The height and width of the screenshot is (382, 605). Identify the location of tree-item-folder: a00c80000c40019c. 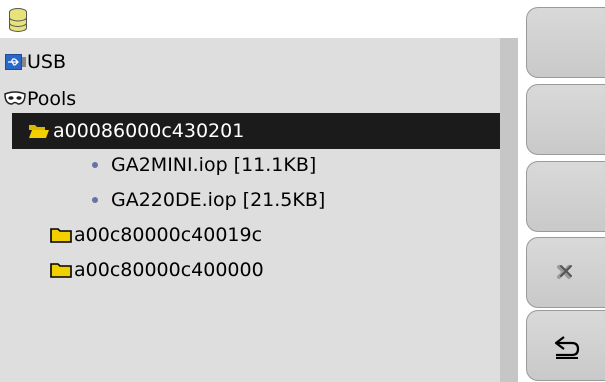
(250, 235).